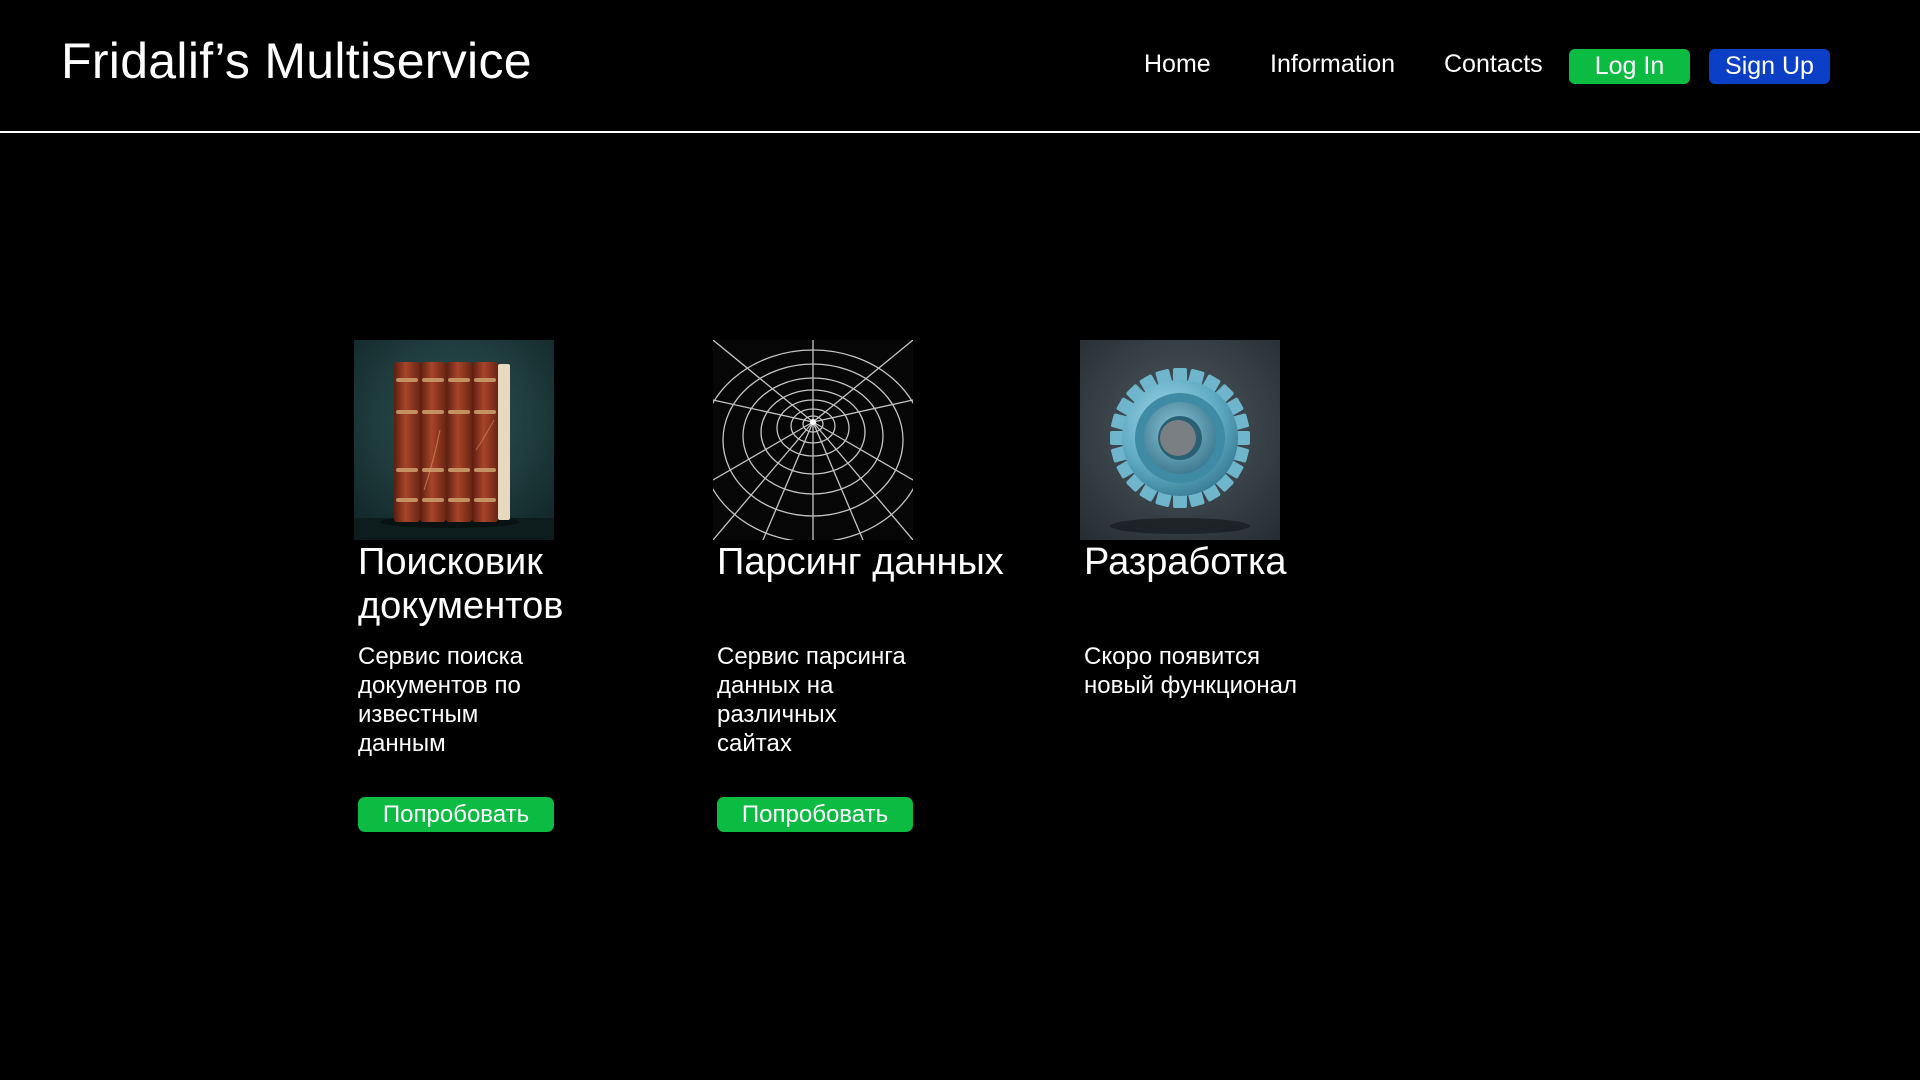 This screenshot has width=1920, height=1080. I want to click on nav-information-link: Information, so click(1332, 64).